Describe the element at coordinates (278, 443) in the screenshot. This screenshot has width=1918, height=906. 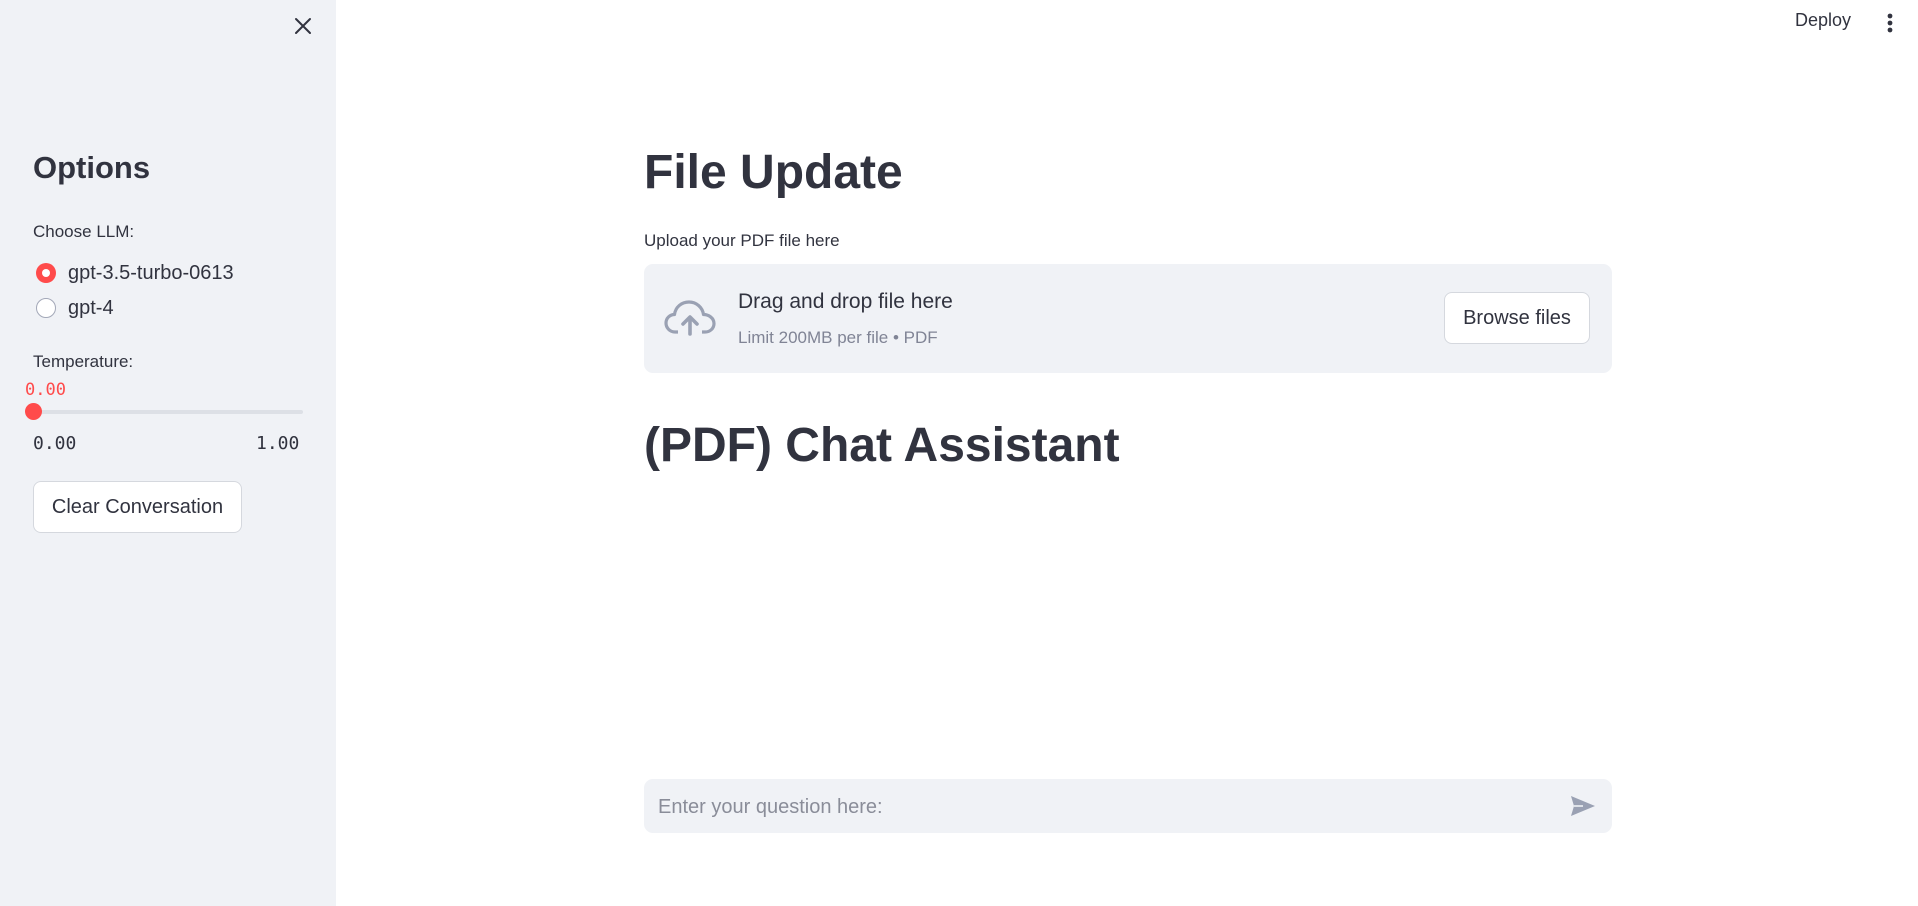
I see `slider-max: 1.00` at that location.